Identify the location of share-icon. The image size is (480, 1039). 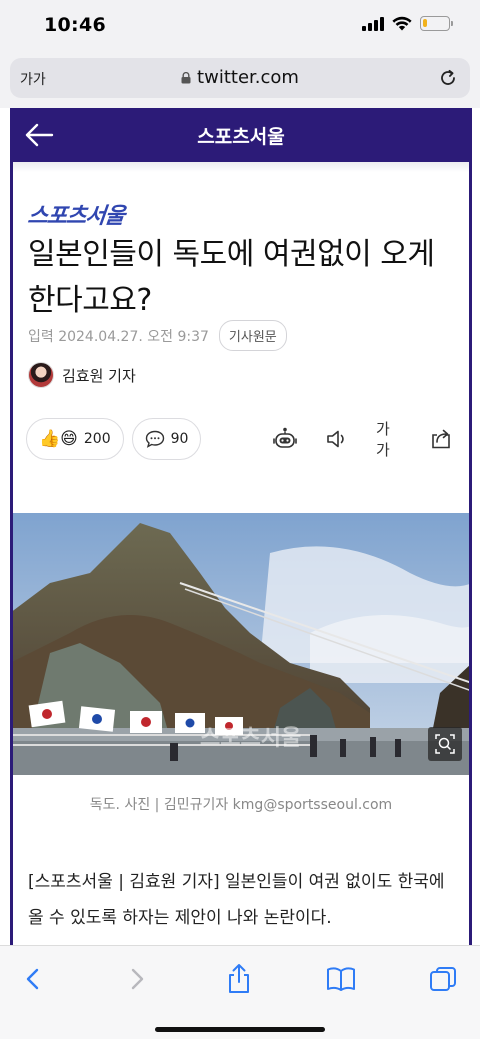
(441, 439).